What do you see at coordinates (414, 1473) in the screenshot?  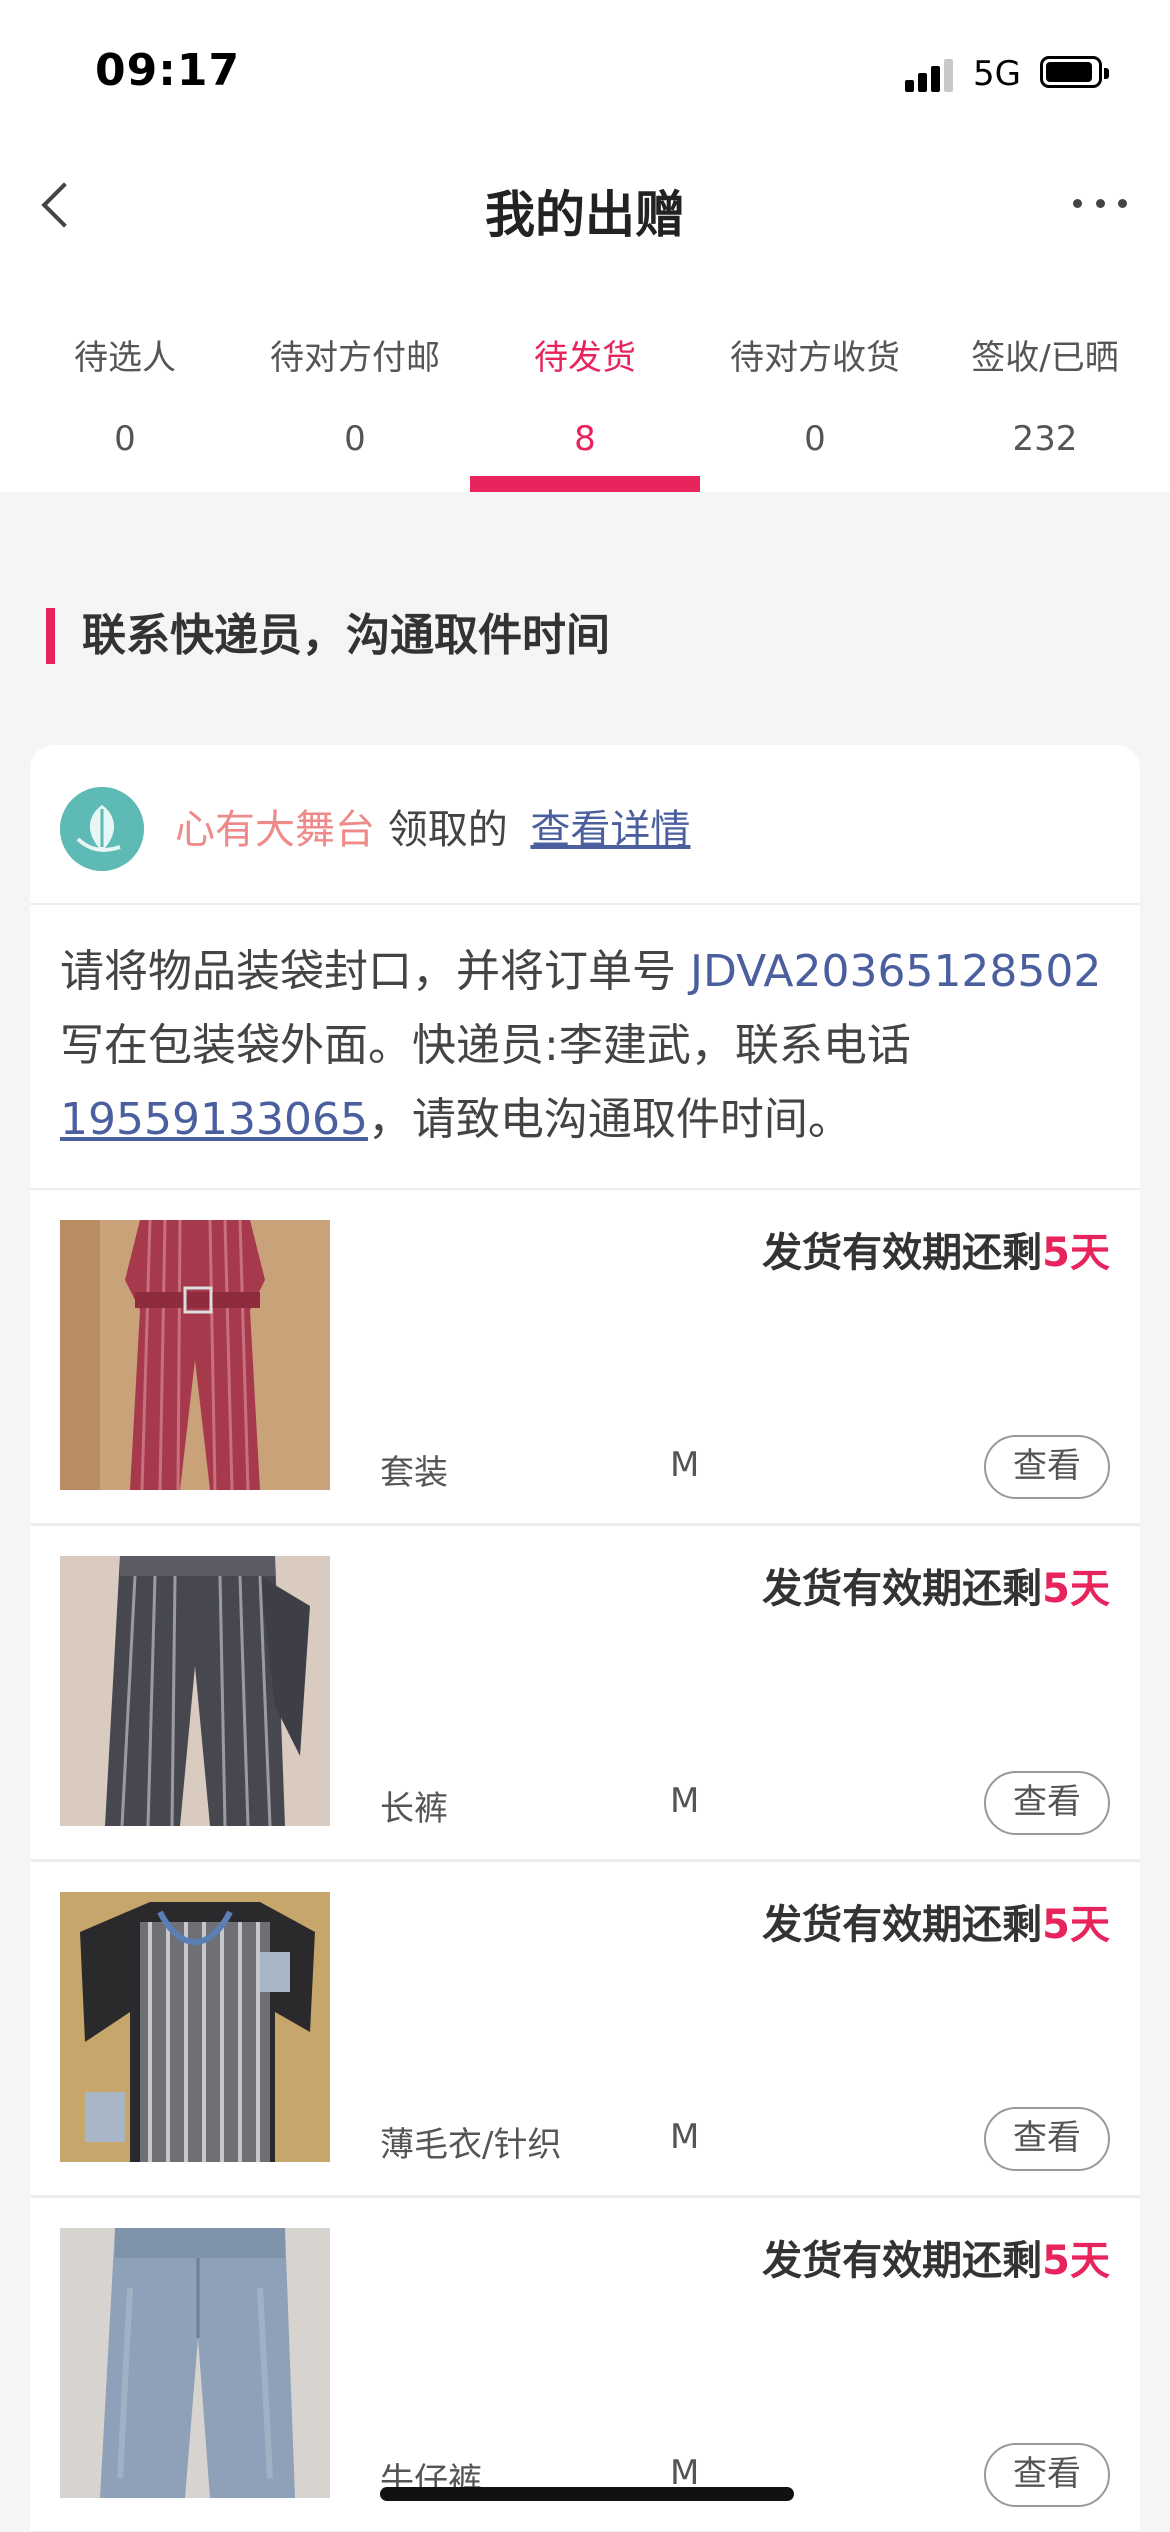 I see `item-category: 套装` at bounding box center [414, 1473].